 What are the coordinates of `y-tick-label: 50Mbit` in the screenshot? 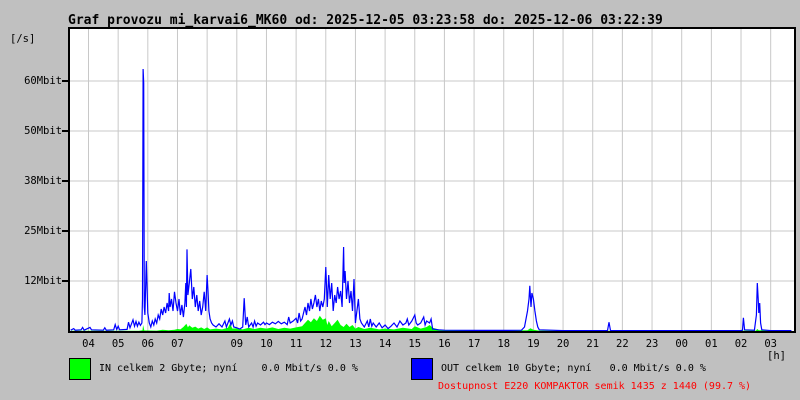 It's located at (43, 131).